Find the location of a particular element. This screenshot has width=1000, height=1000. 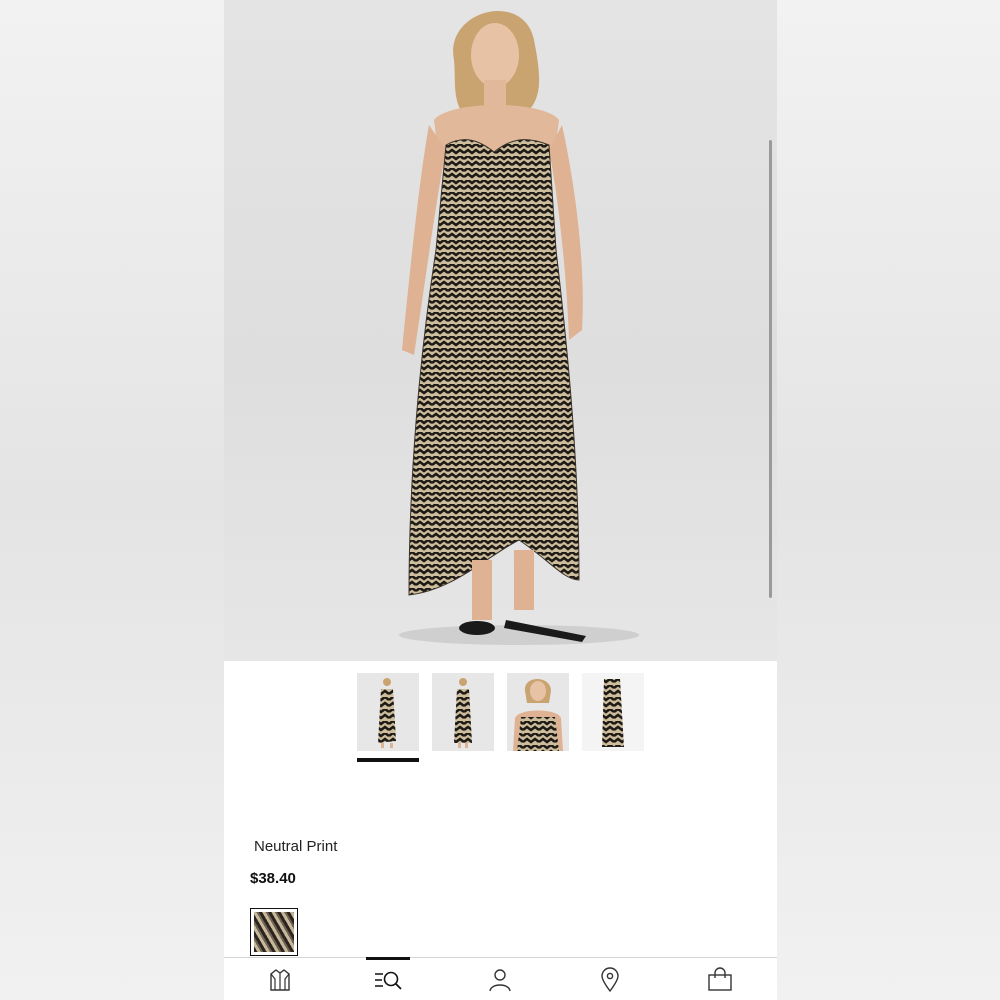

thumbnail-front-closeup is located at coordinates (538, 712).